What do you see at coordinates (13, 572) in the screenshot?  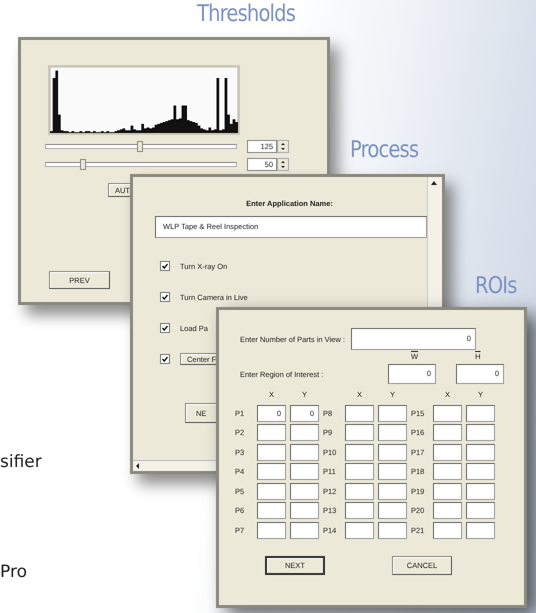 I see `side-text: Pro` at bounding box center [13, 572].